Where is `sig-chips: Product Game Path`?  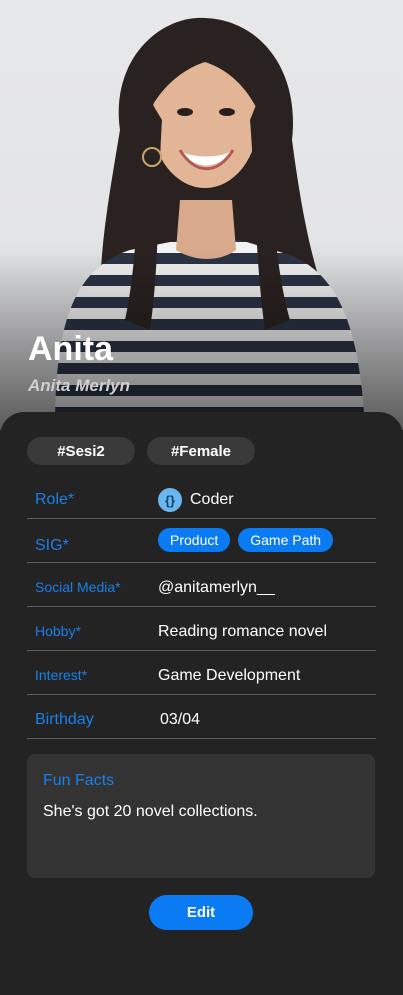 sig-chips: Product Game Path is located at coordinates (246, 540).